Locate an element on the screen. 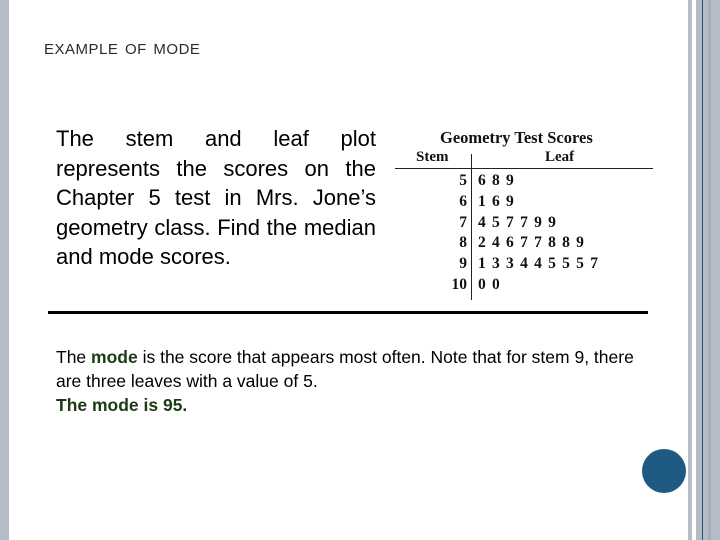  plot-row: 8 2 4 6 7 7 8 8 9 is located at coordinates (525, 244).